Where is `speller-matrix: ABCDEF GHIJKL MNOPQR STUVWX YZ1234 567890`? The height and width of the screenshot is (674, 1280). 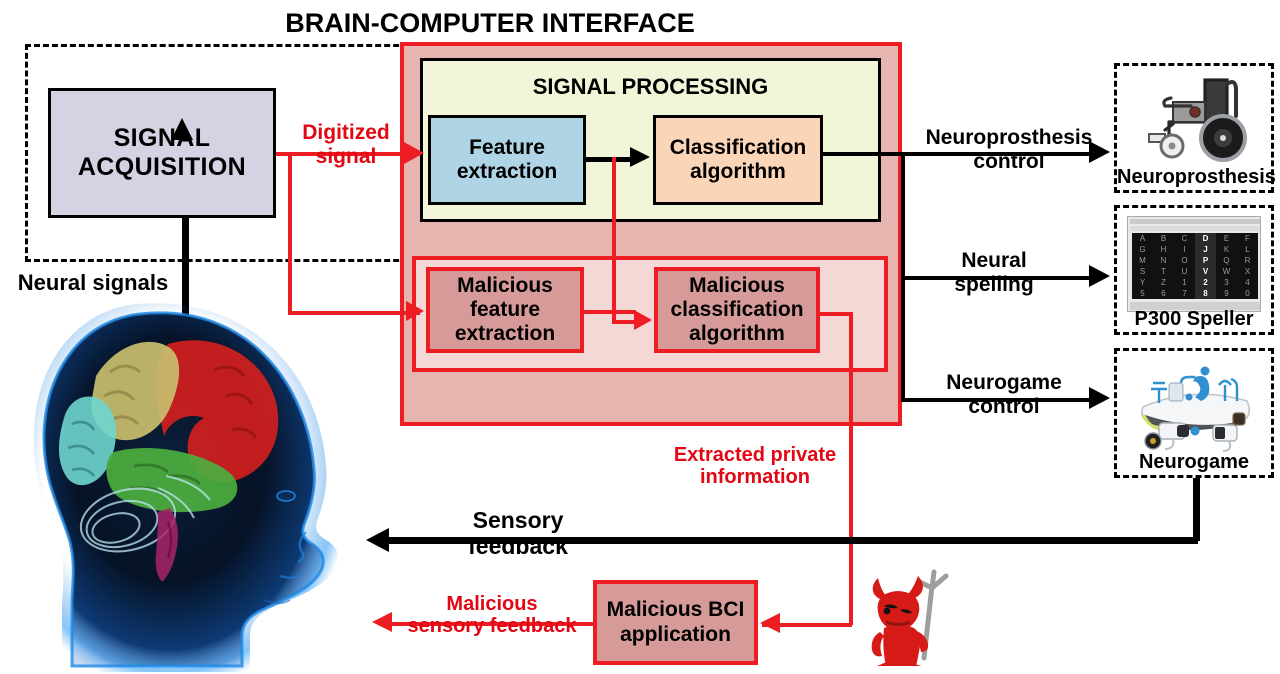 speller-matrix: ABCDEF GHIJKL MNOPQR STUVWX YZ1234 567890 is located at coordinates (1195, 266).